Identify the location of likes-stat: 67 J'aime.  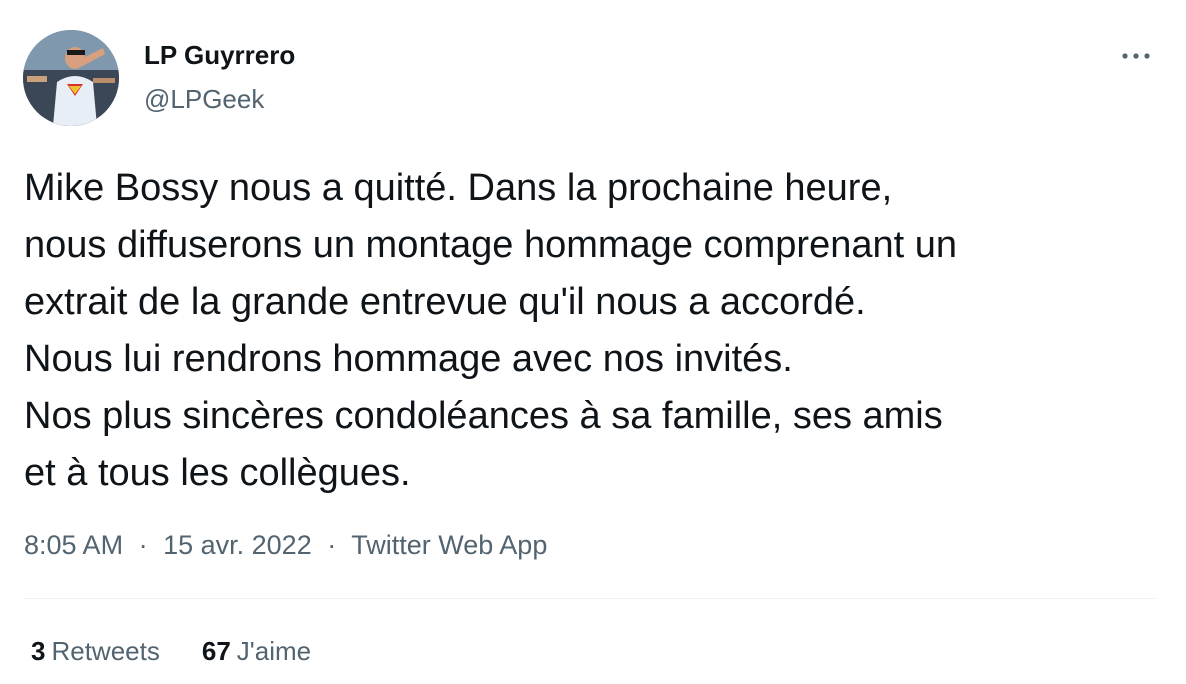
(256, 651).